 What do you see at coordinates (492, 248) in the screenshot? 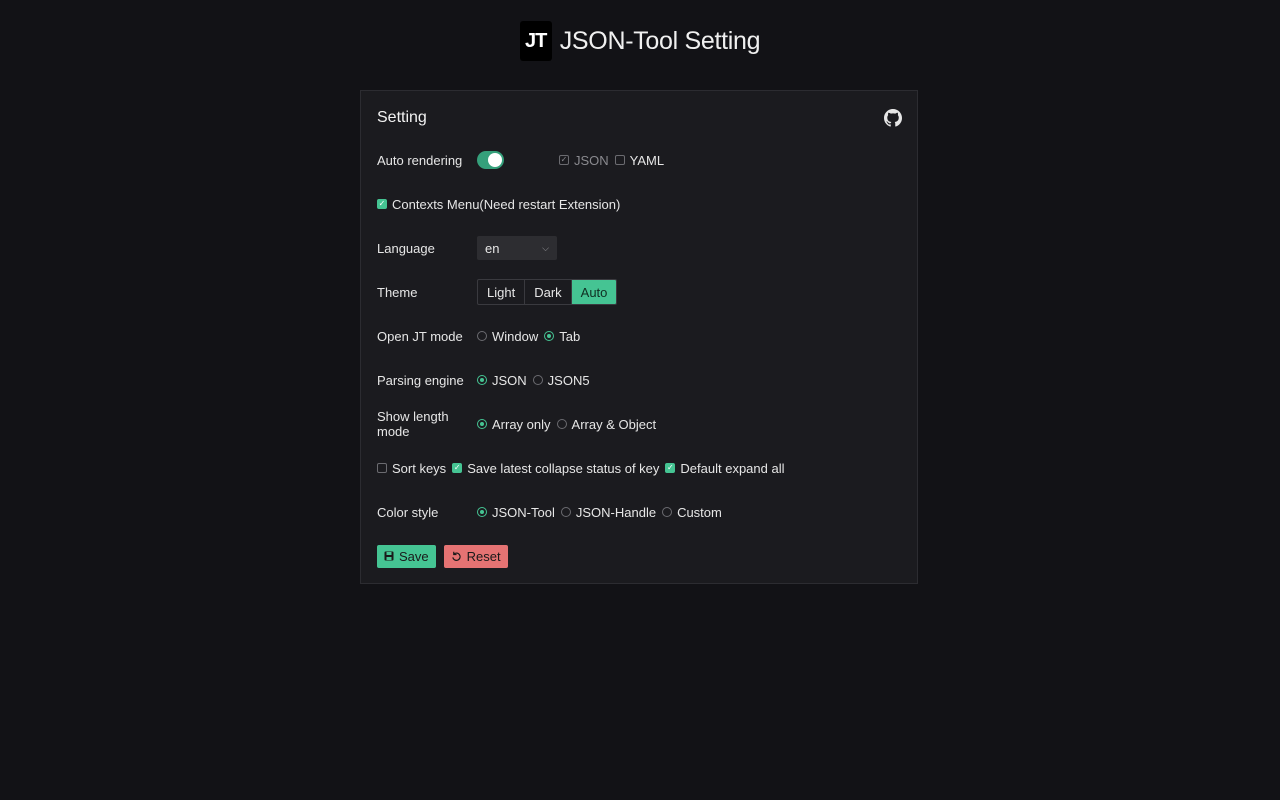
I see `language-value: en` at bounding box center [492, 248].